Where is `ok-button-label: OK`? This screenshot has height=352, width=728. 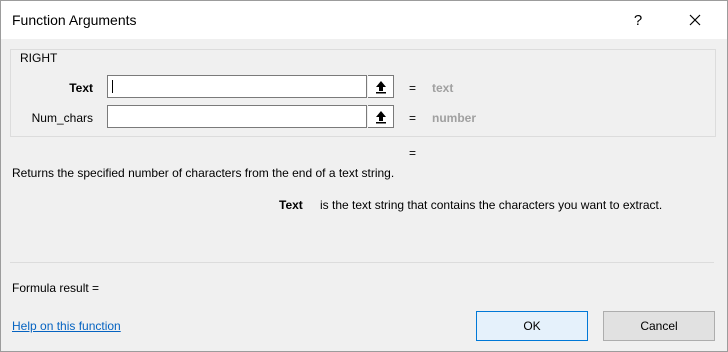 ok-button-label: OK is located at coordinates (532, 326).